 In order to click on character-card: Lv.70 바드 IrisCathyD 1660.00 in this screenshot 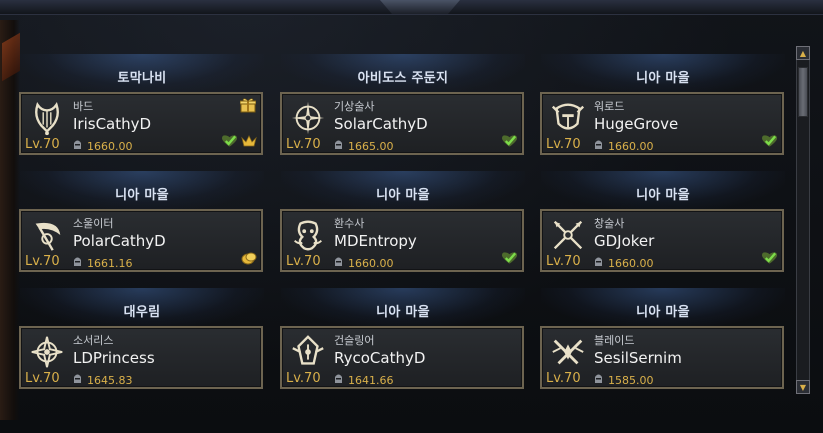, I will do `click(141, 123)`.